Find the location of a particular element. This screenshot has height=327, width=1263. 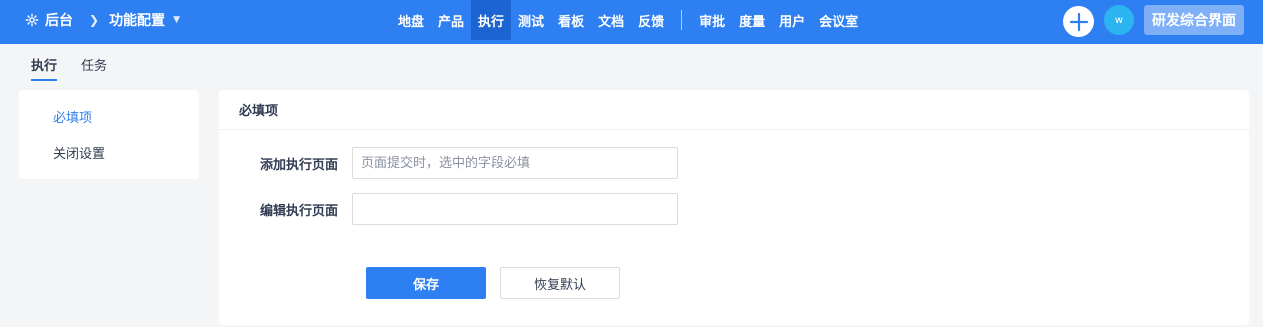

nav-item-product: 产品 is located at coordinates (451, 20).